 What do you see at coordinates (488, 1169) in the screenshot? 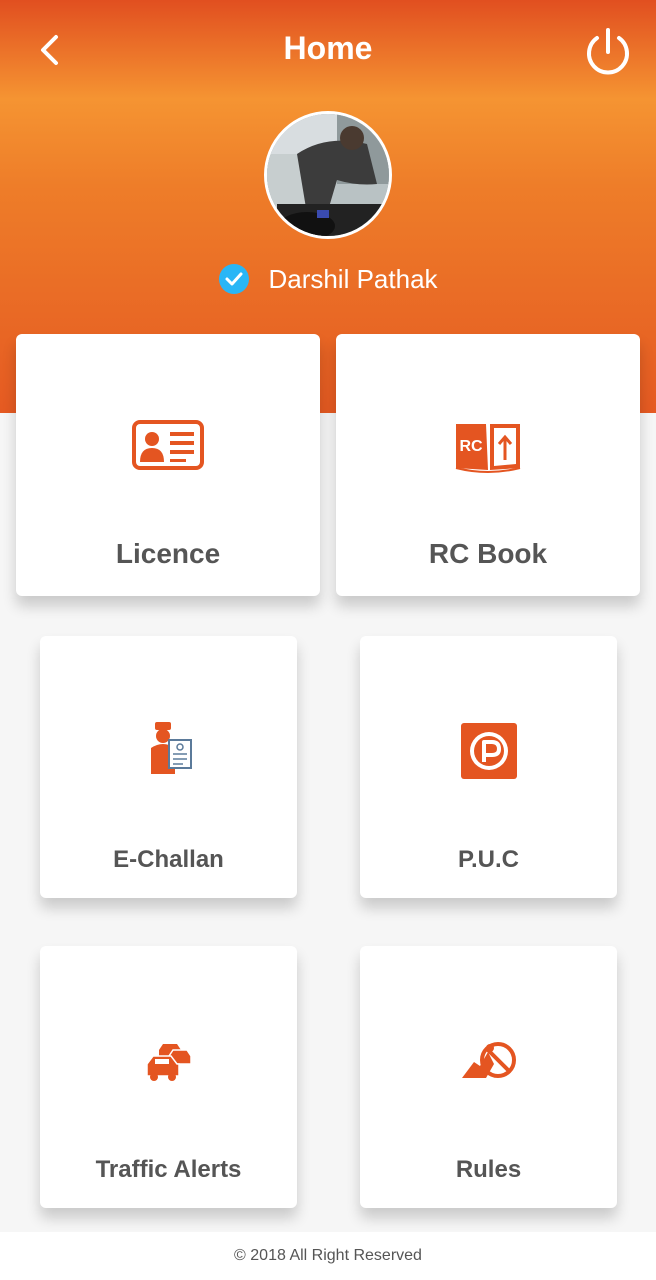
I see `tile-label: Rules` at bounding box center [488, 1169].